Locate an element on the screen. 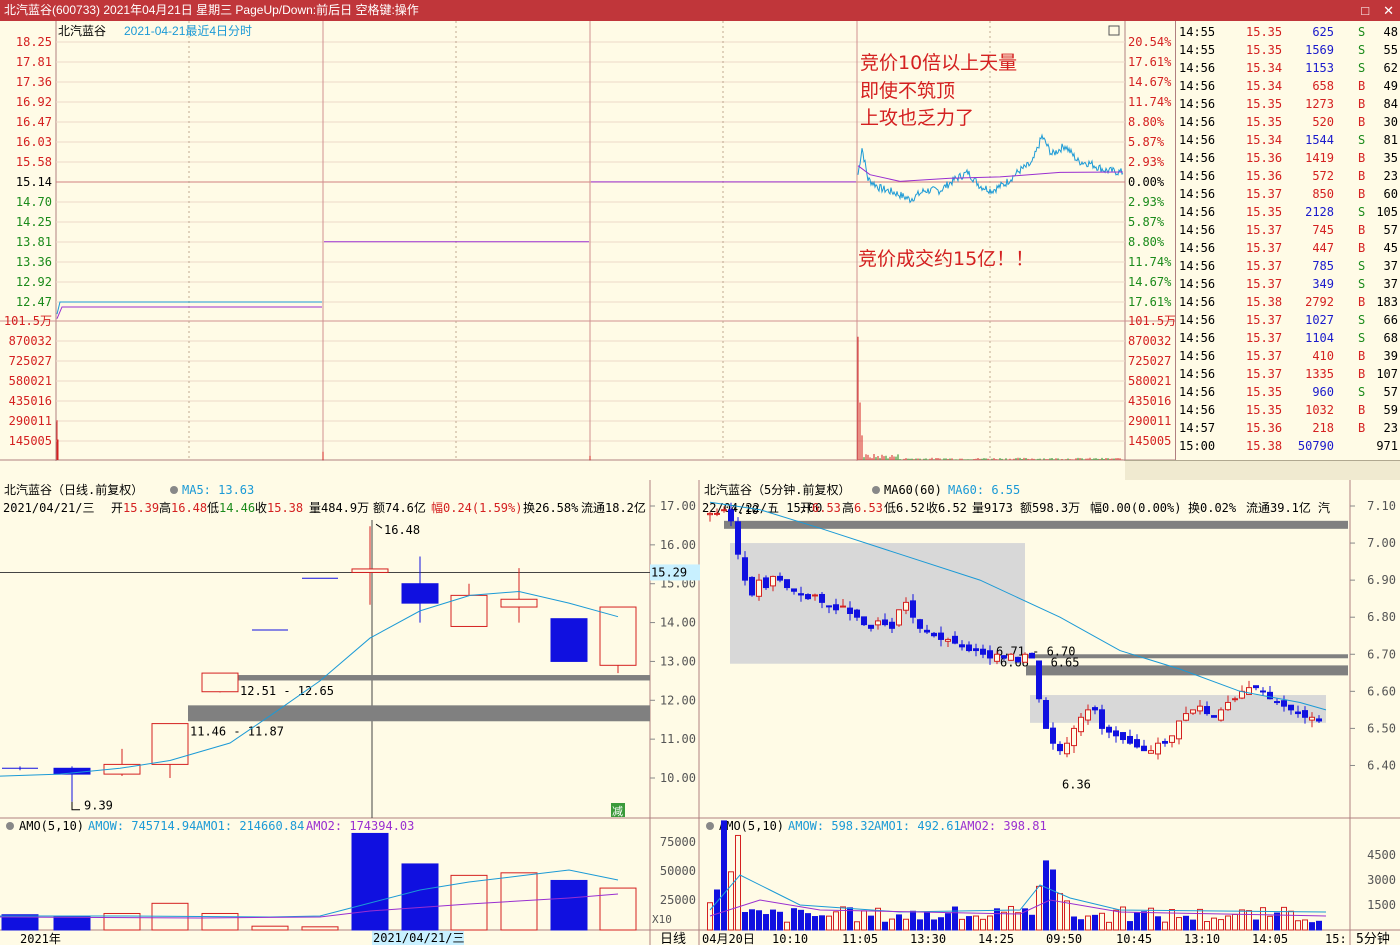 This screenshot has width=1400, height=945. cursor-price-label: 15.29 is located at coordinates (669, 572).